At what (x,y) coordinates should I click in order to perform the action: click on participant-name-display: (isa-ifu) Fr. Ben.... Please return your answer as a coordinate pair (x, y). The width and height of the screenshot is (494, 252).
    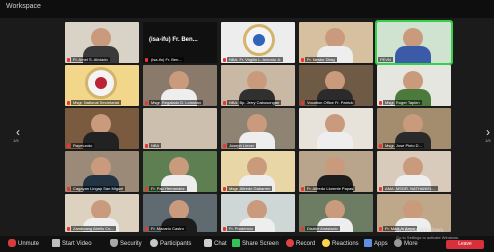
    Looking at the image, I should click on (173, 40).